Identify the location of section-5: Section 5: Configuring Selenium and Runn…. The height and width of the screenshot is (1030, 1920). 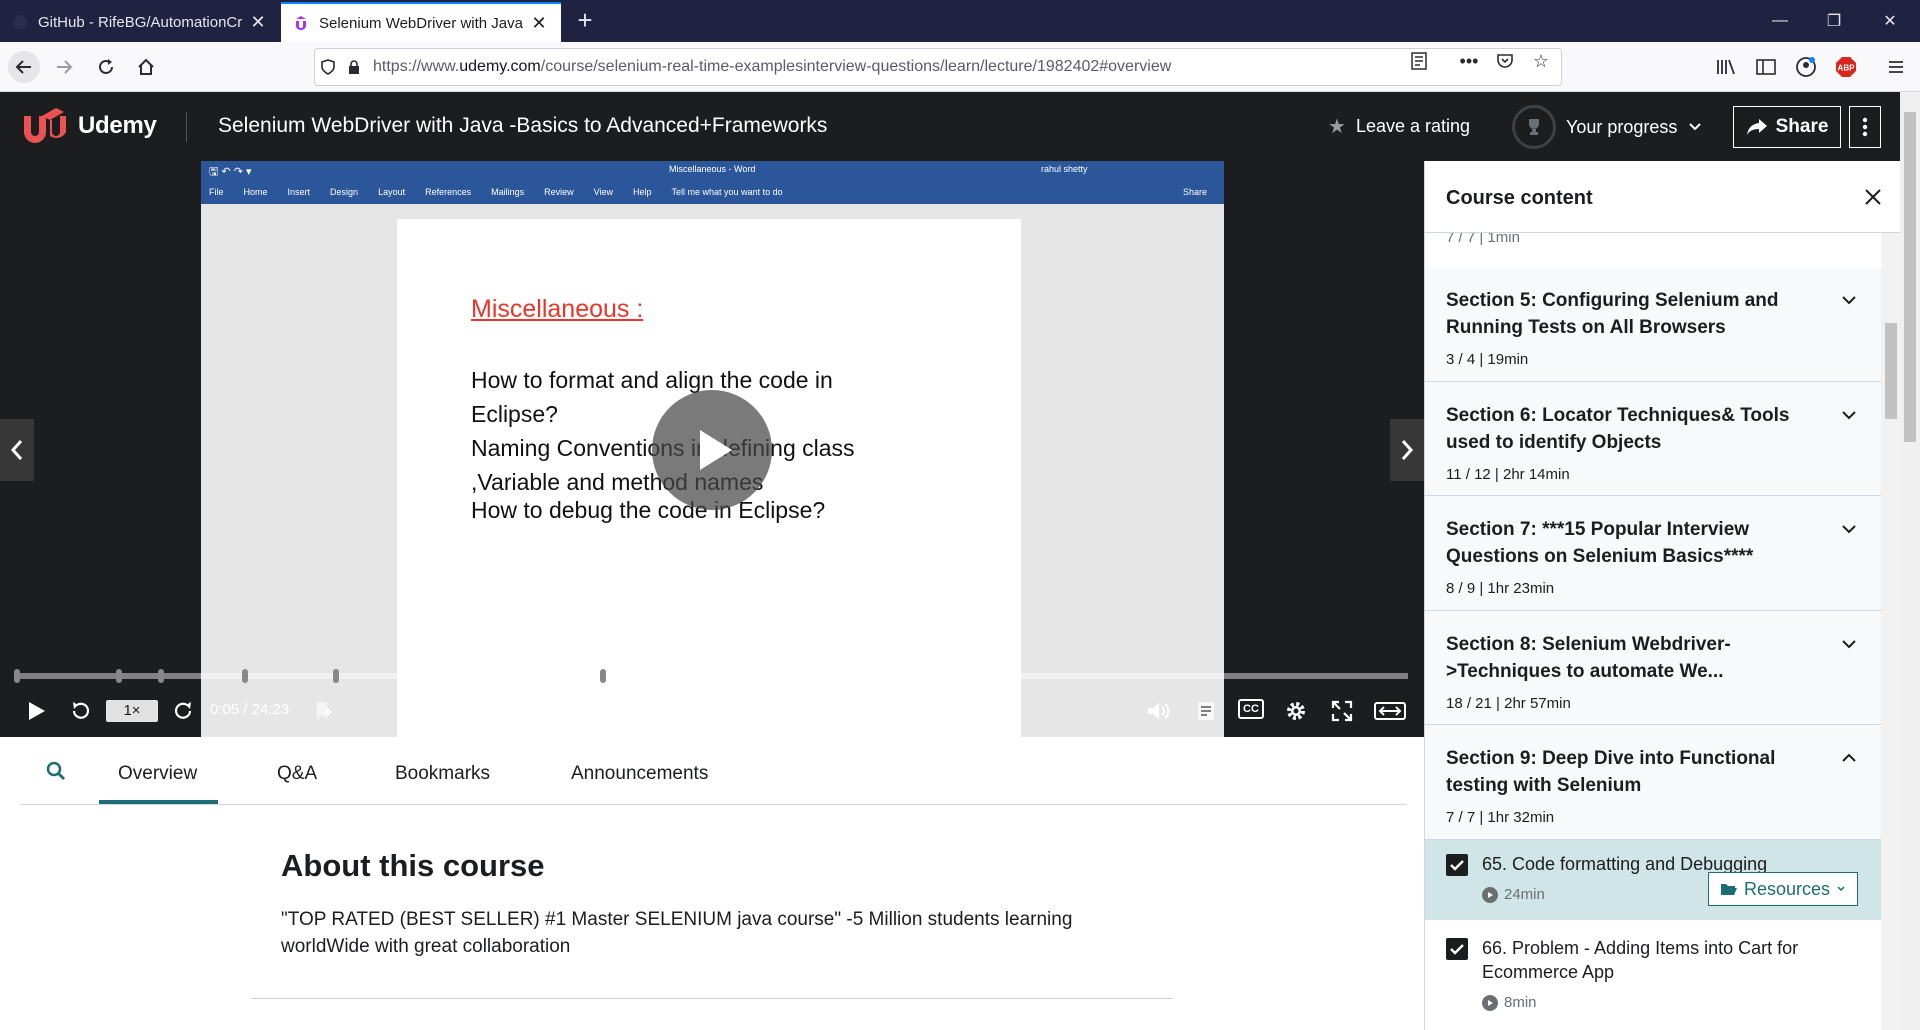
(1653, 324).